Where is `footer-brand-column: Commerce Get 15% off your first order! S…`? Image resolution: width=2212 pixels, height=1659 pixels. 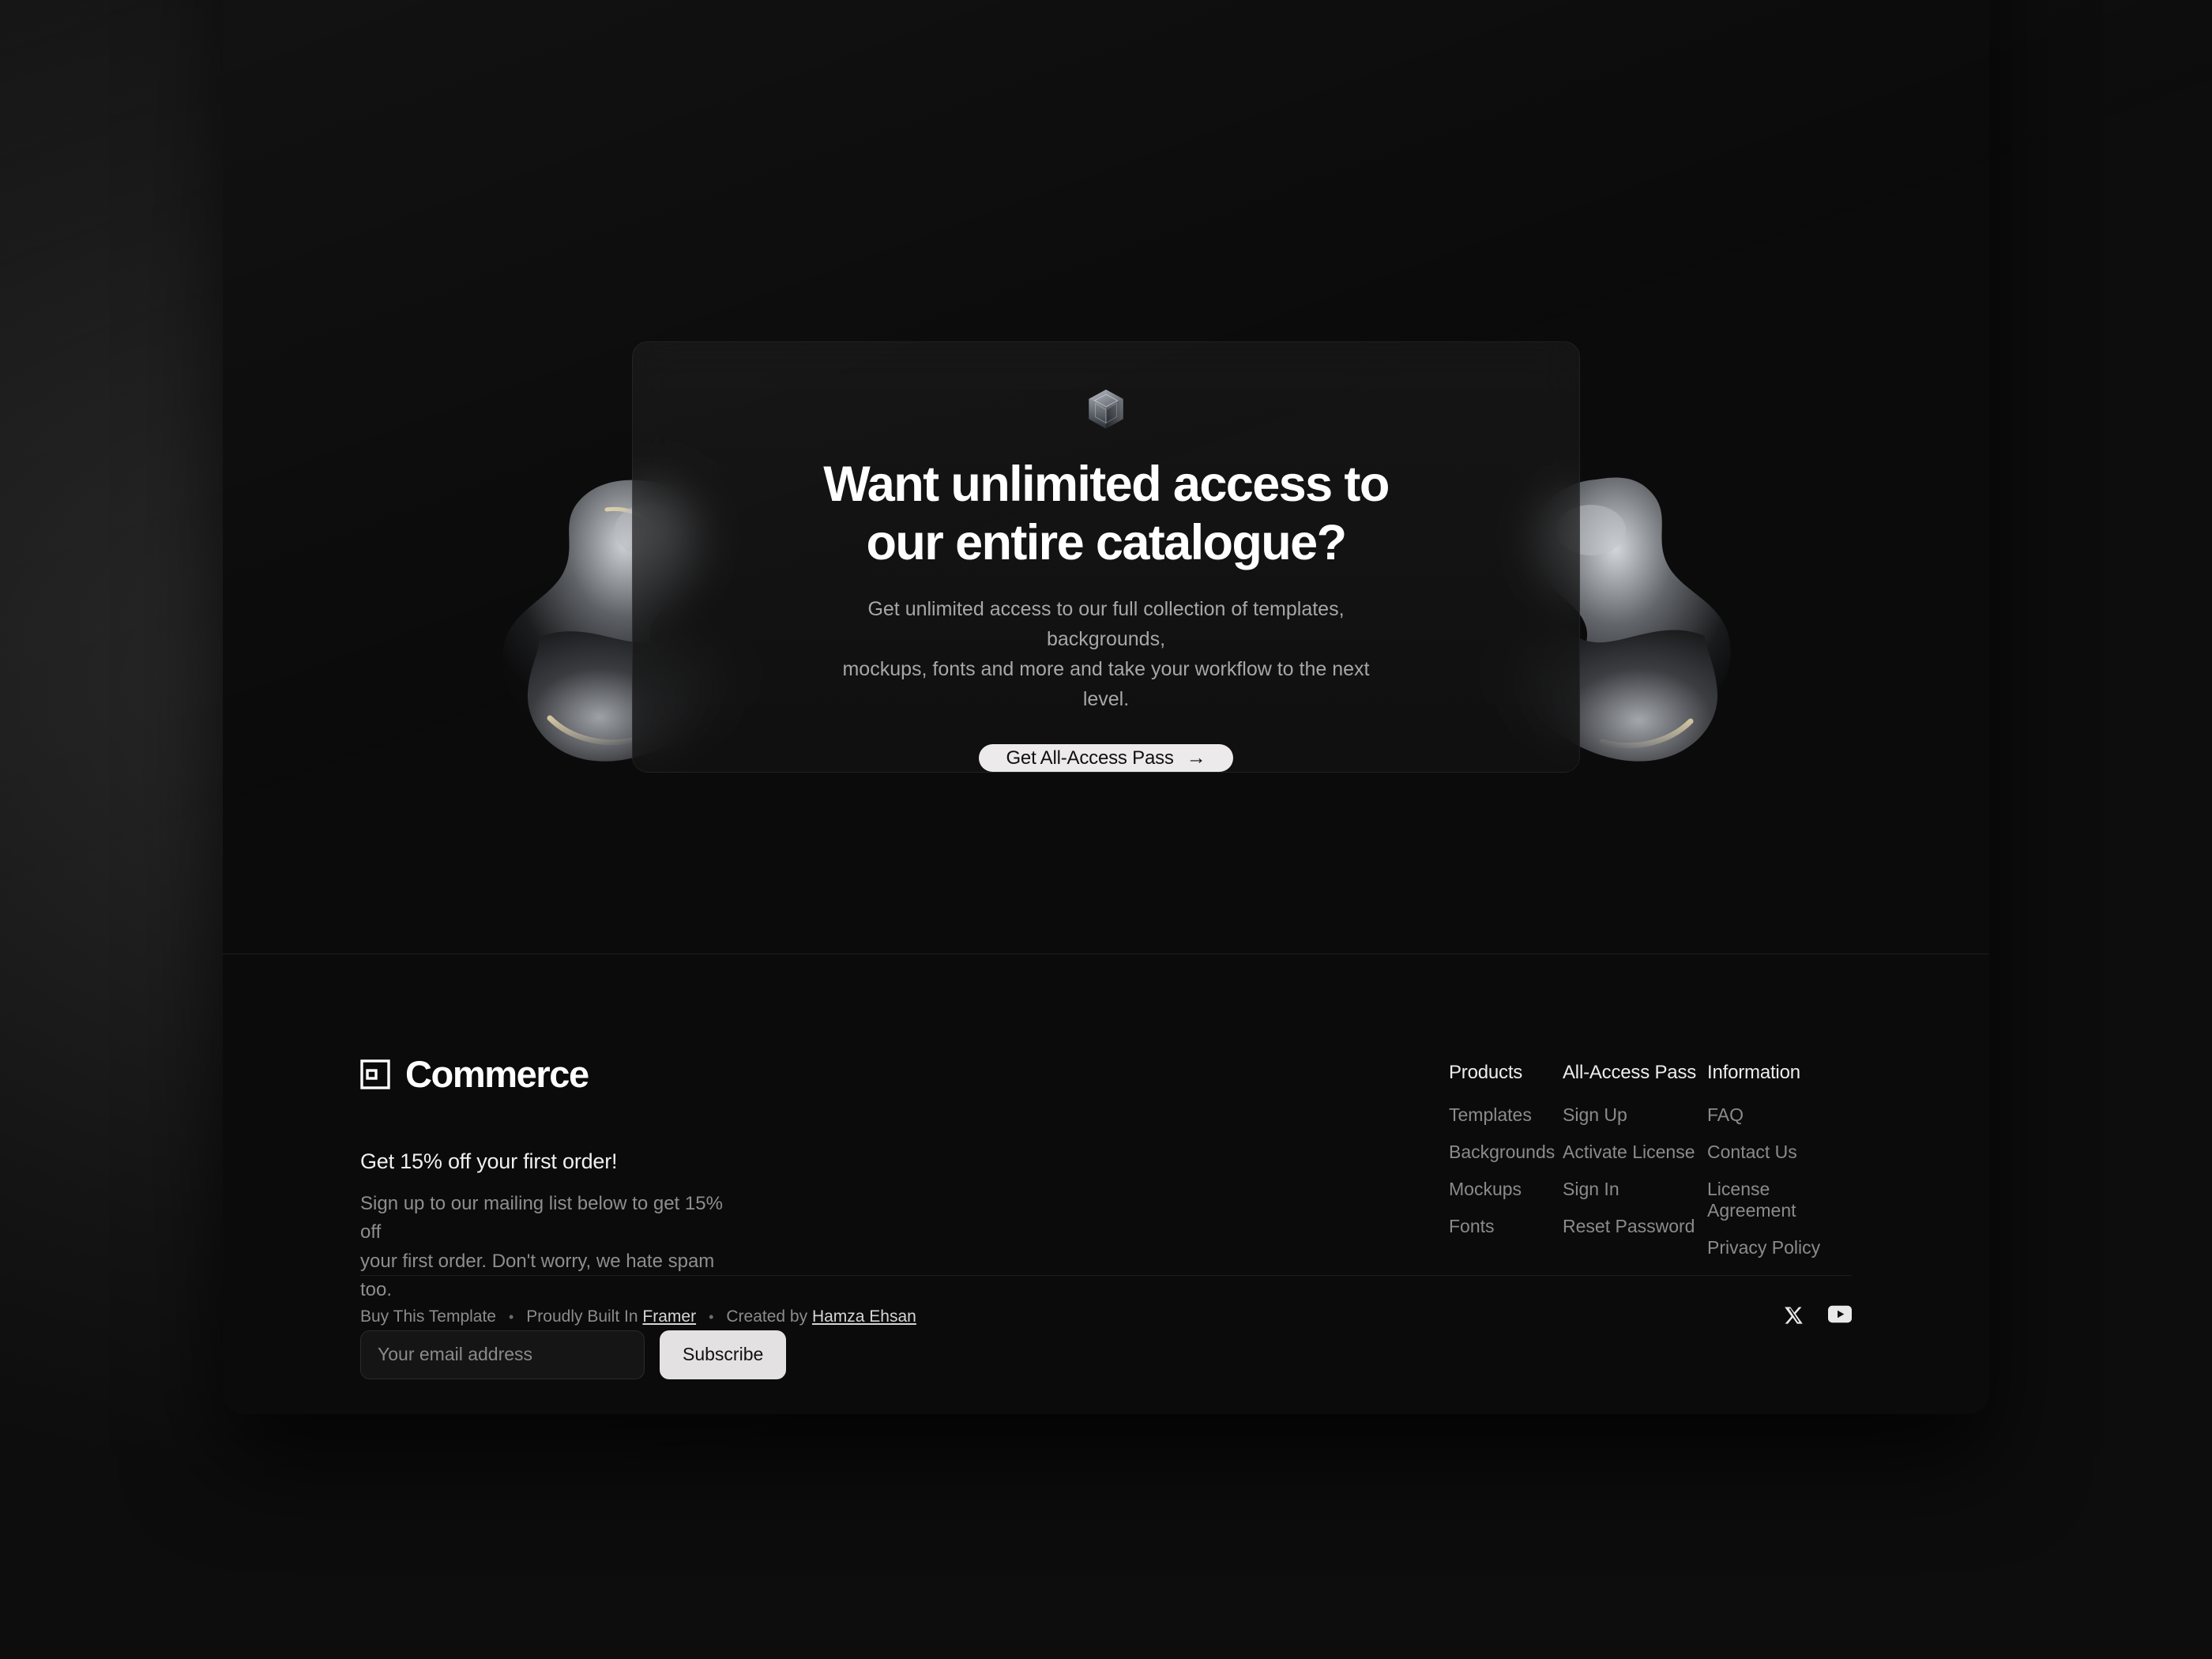
footer-brand-column: Commerce Get 15% off your first order! S… is located at coordinates (700, 1215).